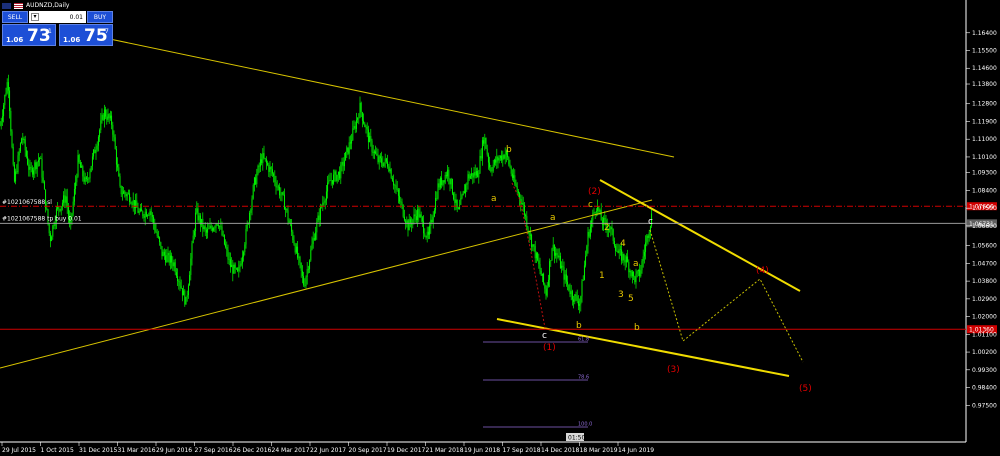  What do you see at coordinates (57, 450) in the screenshot?
I see `time-tick-label: 1 Oct 2015` at bounding box center [57, 450].